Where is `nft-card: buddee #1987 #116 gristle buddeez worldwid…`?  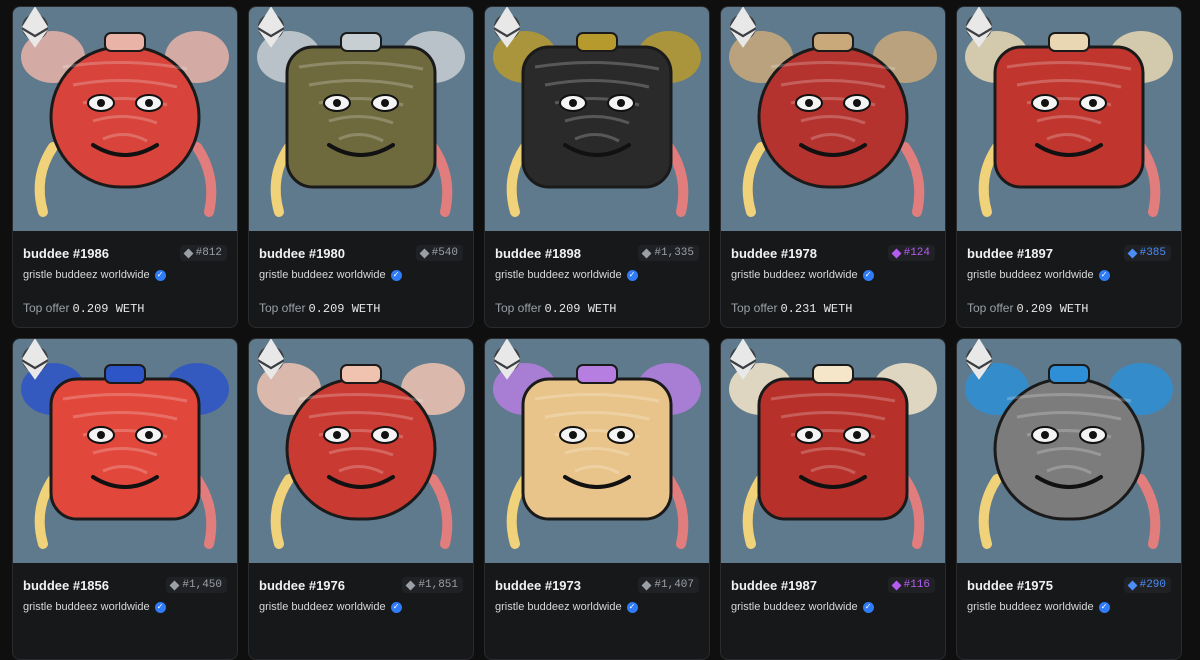
nft-card: buddee #1987 #116 gristle buddeez worldwid… is located at coordinates (833, 499).